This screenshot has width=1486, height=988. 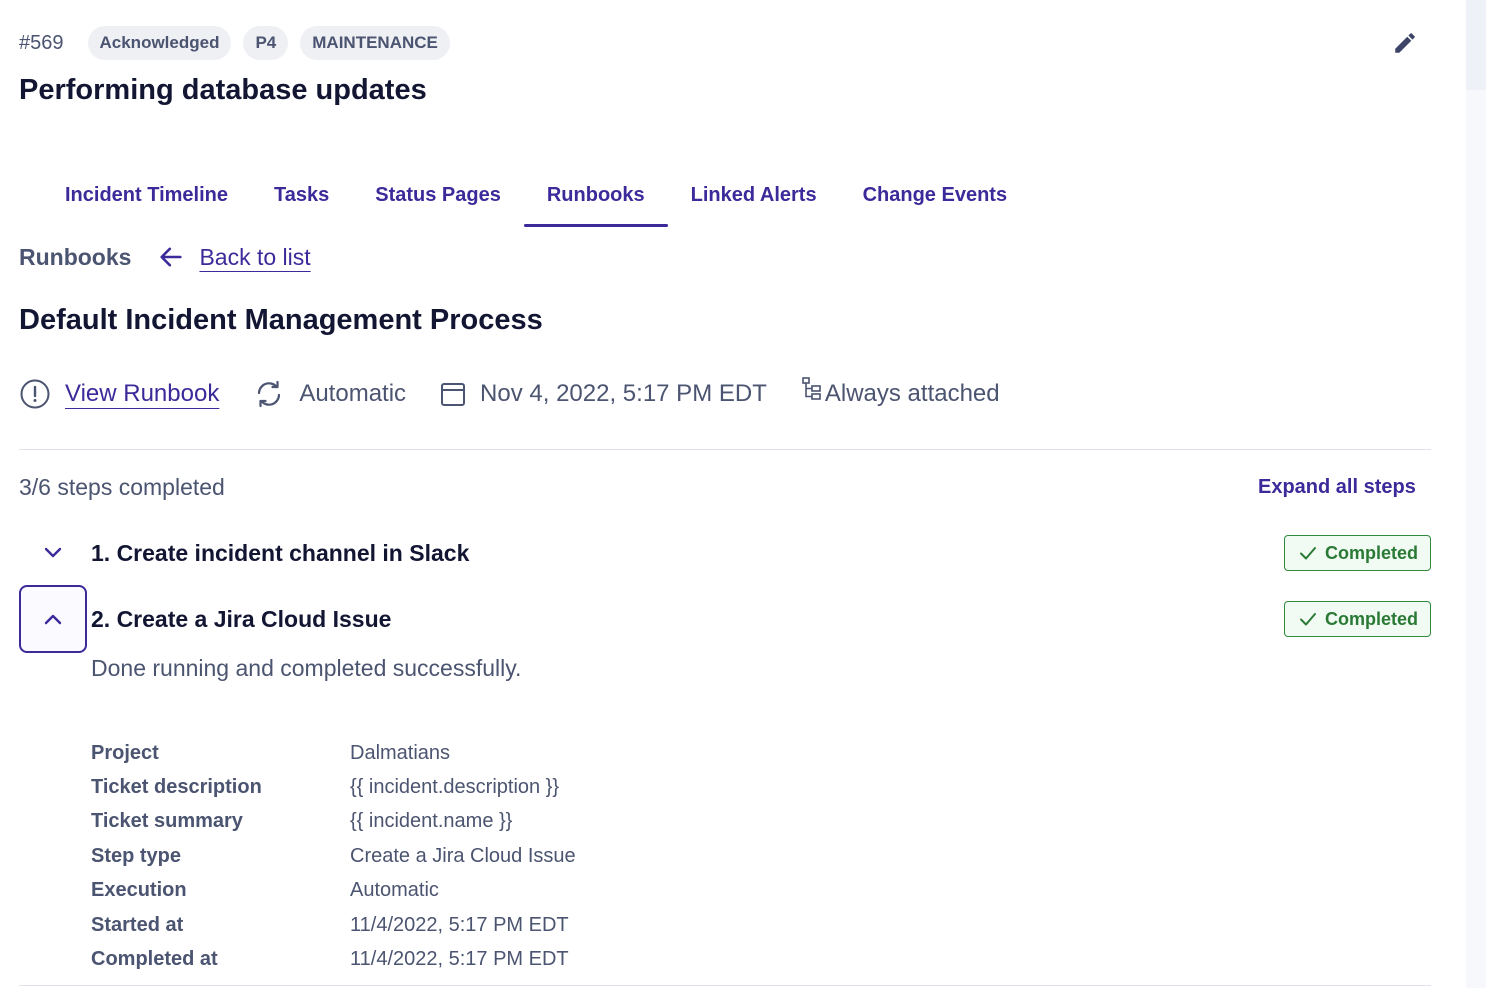 What do you see at coordinates (241, 618) in the screenshot?
I see `step-name: 2. Create a Jira Cloud Issue` at bounding box center [241, 618].